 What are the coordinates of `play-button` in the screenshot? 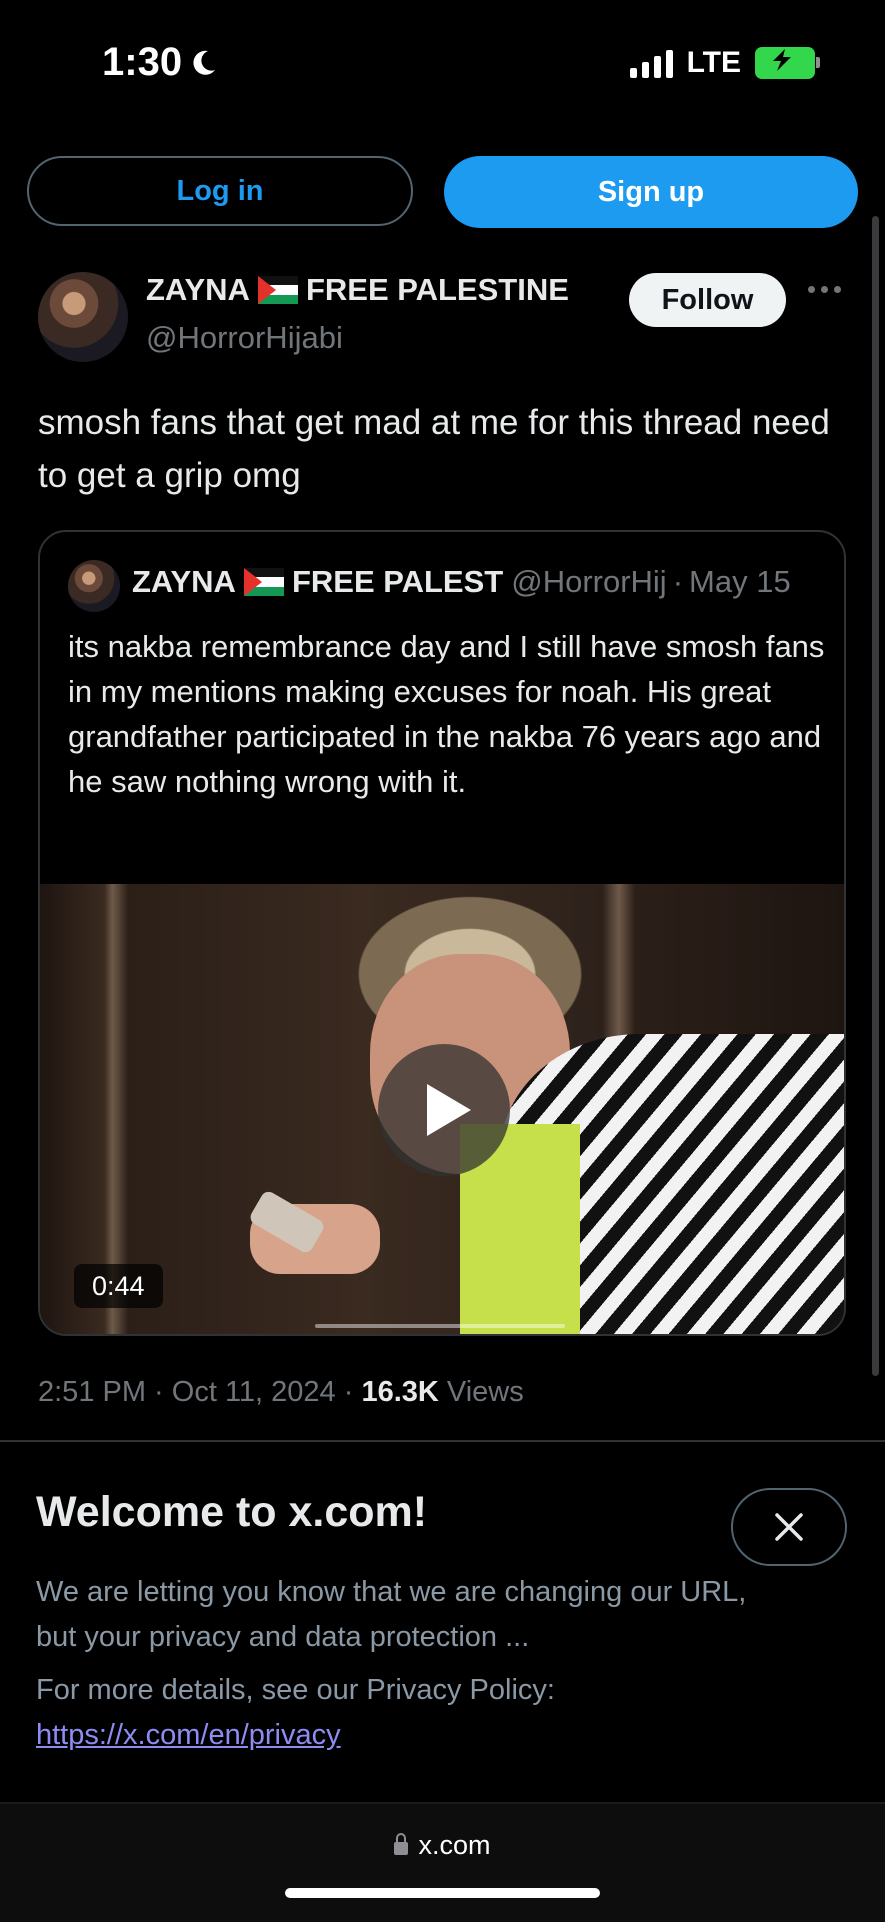 It's located at (444, 1110).